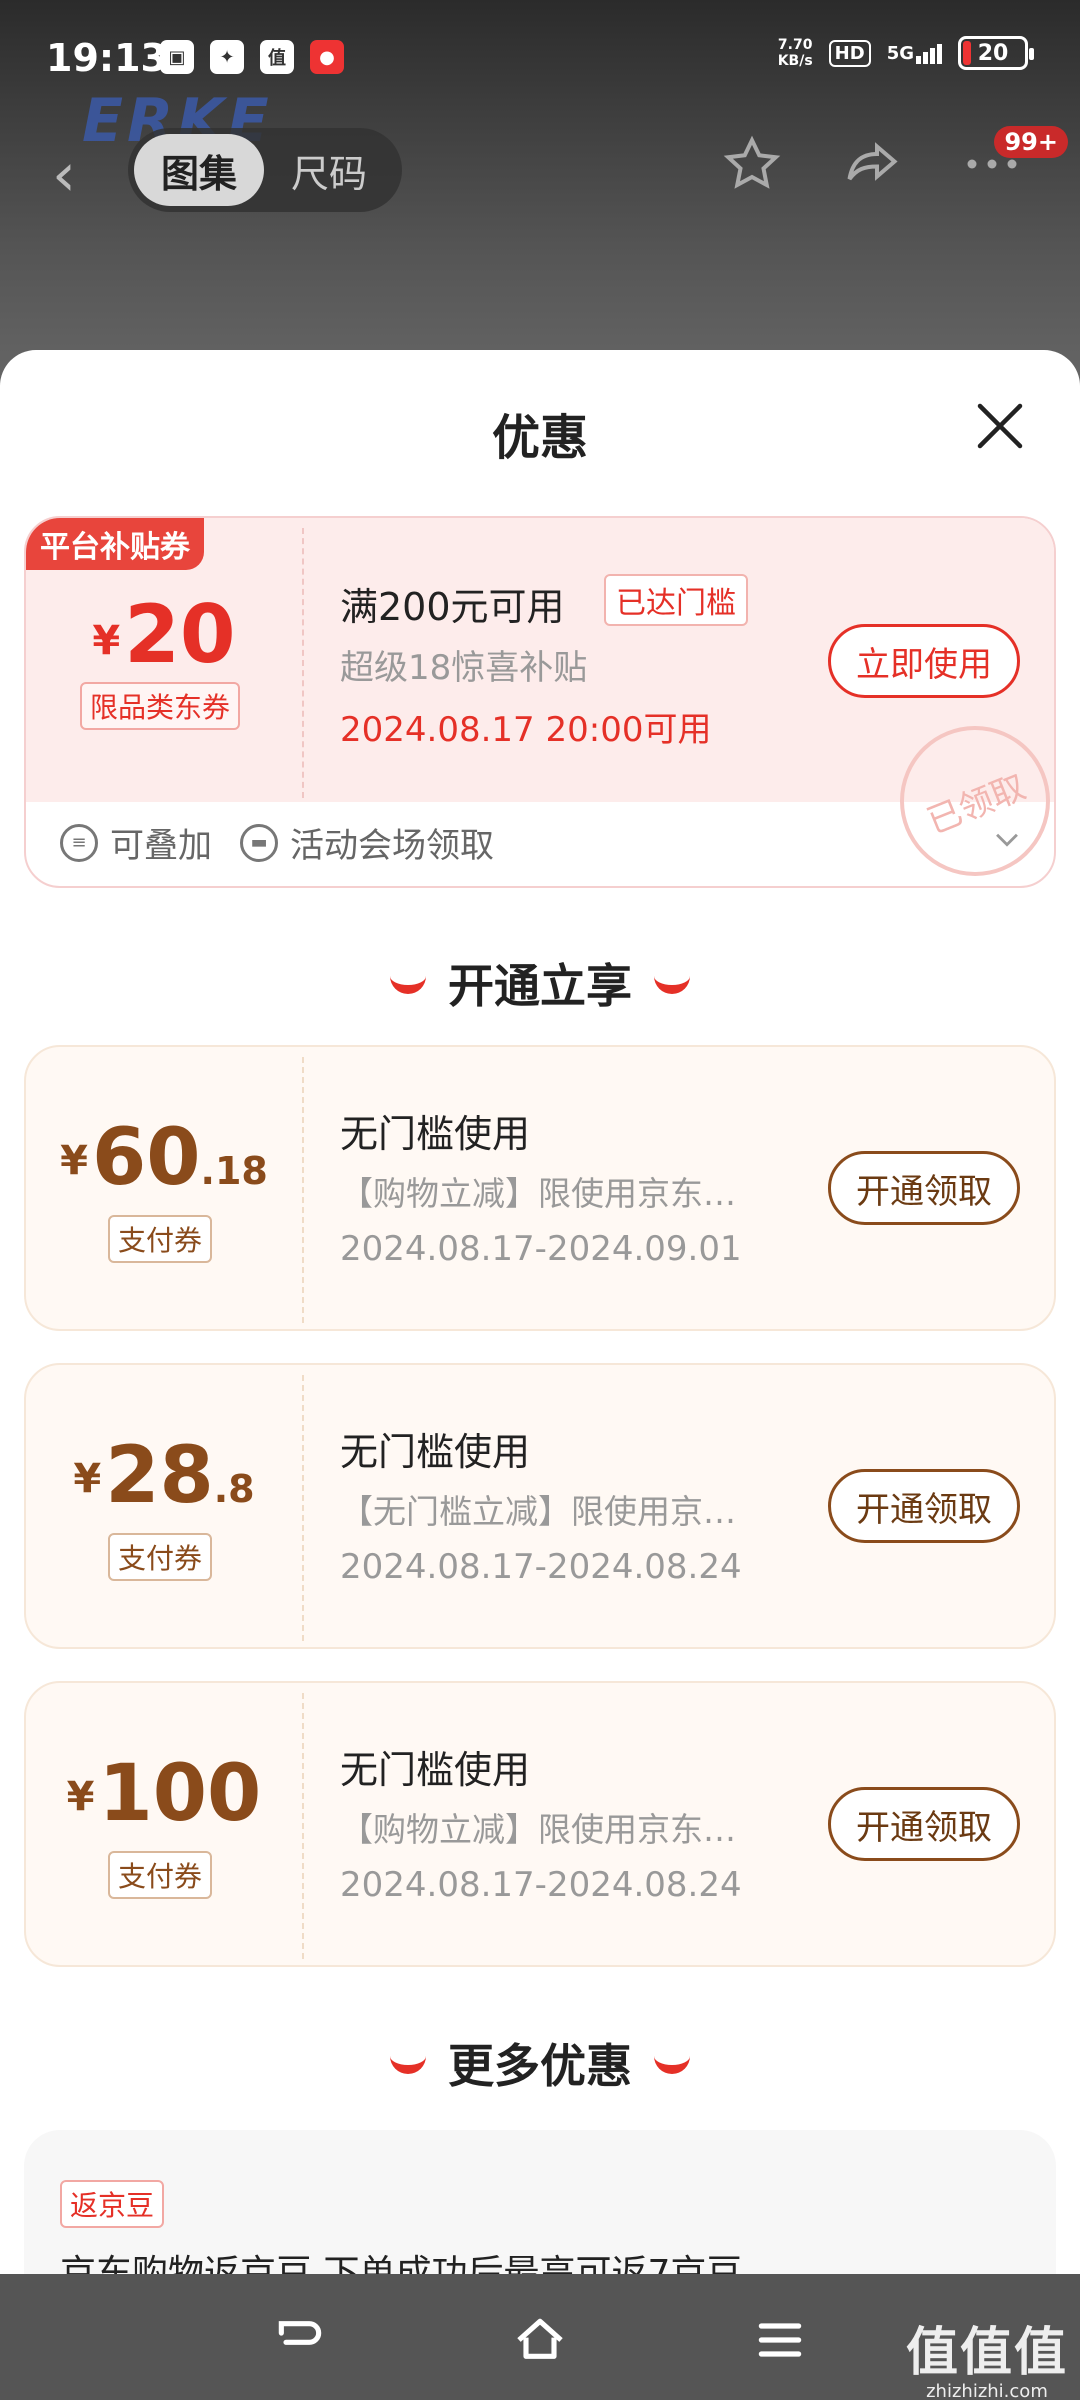 The height and width of the screenshot is (2400, 1080). What do you see at coordinates (540, 2340) in the screenshot?
I see `home-icon` at bounding box center [540, 2340].